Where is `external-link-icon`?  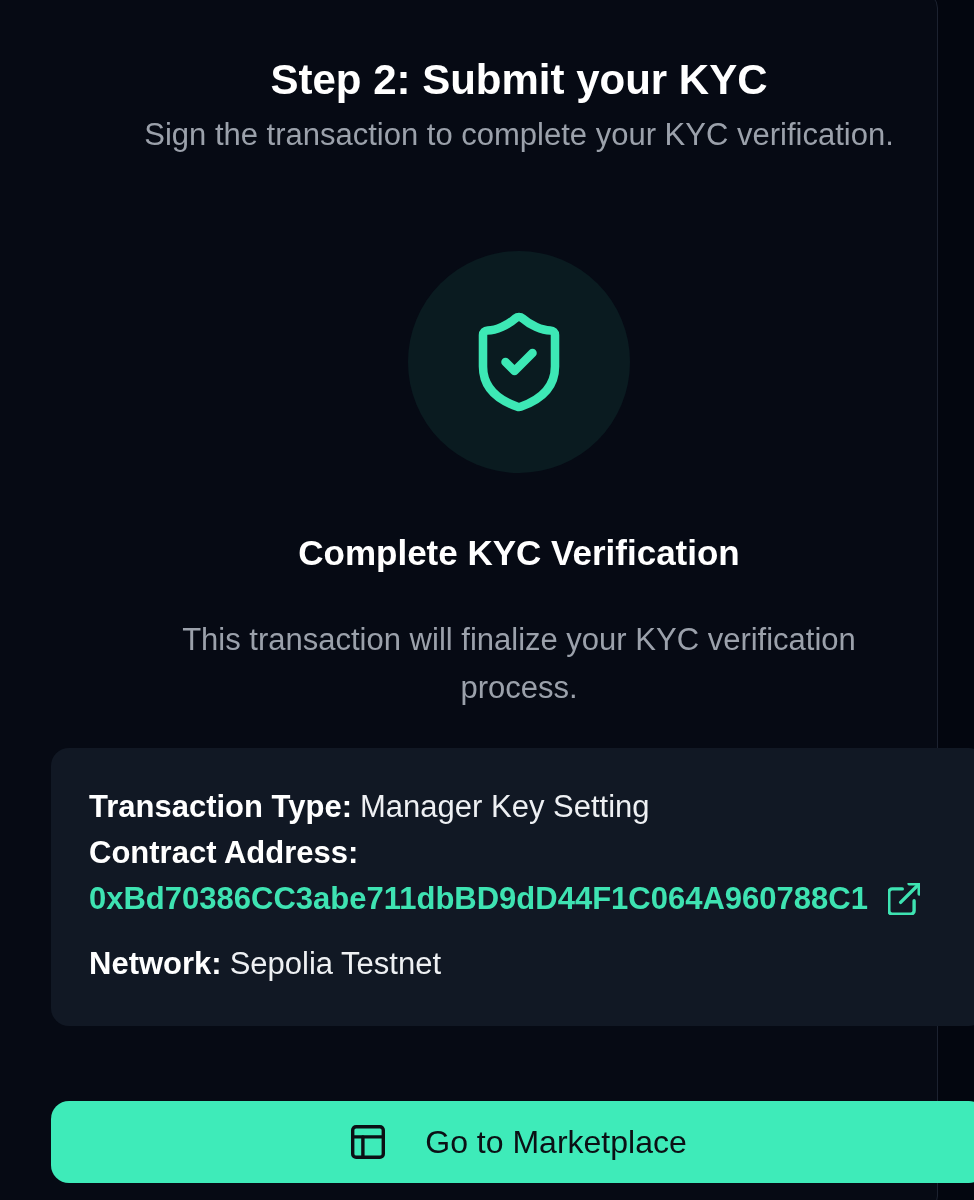
external-link-icon is located at coordinates (903, 899).